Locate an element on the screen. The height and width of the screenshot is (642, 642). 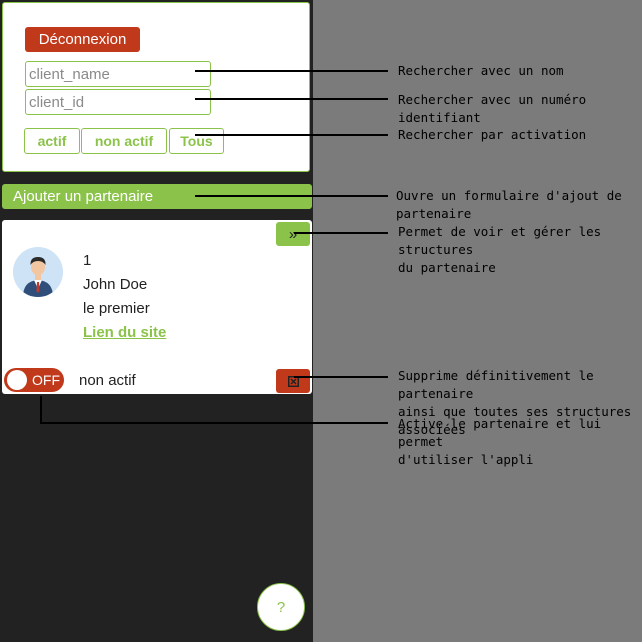
help-button: ? is located at coordinates (281, 607).